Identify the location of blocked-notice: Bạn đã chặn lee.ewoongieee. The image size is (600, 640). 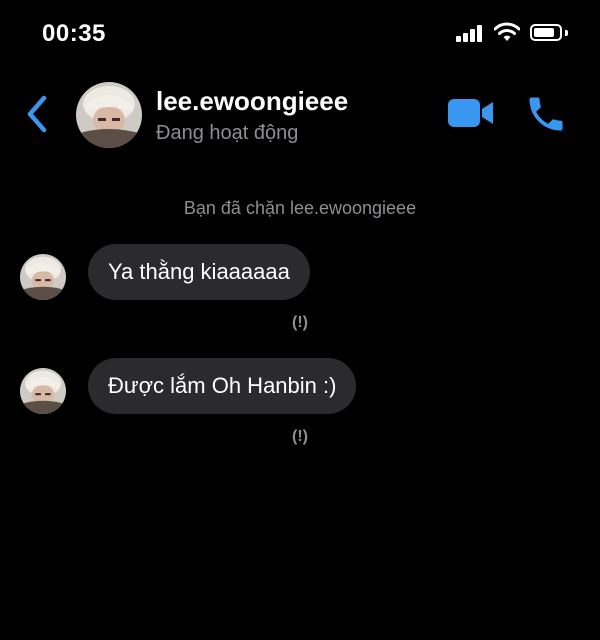
(300, 208).